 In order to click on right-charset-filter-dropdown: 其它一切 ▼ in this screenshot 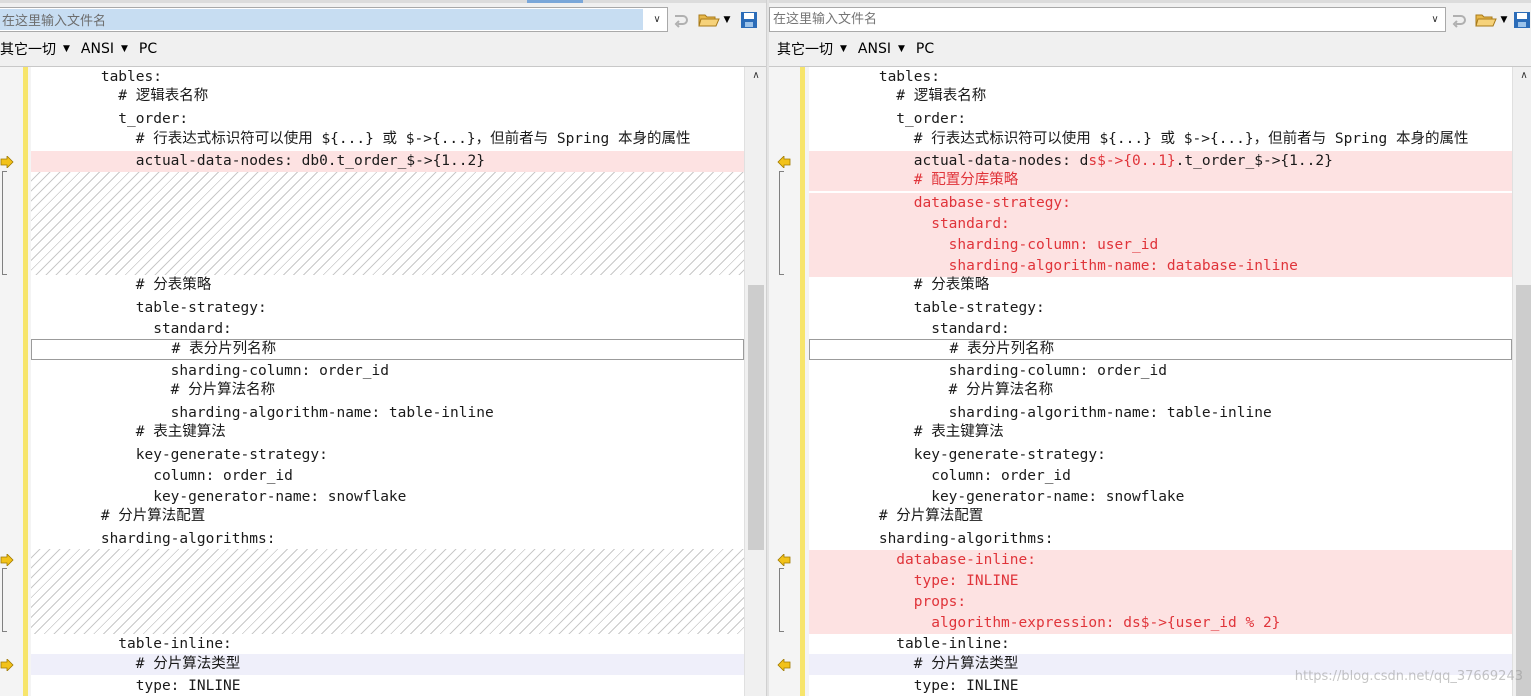, I will do `click(812, 49)`.